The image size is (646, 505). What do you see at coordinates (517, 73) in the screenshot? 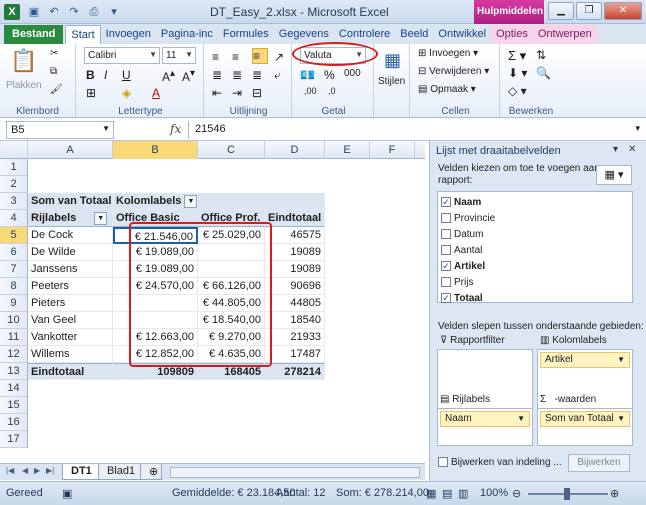
I see `fill-icon: ⬇ ▾` at bounding box center [517, 73].